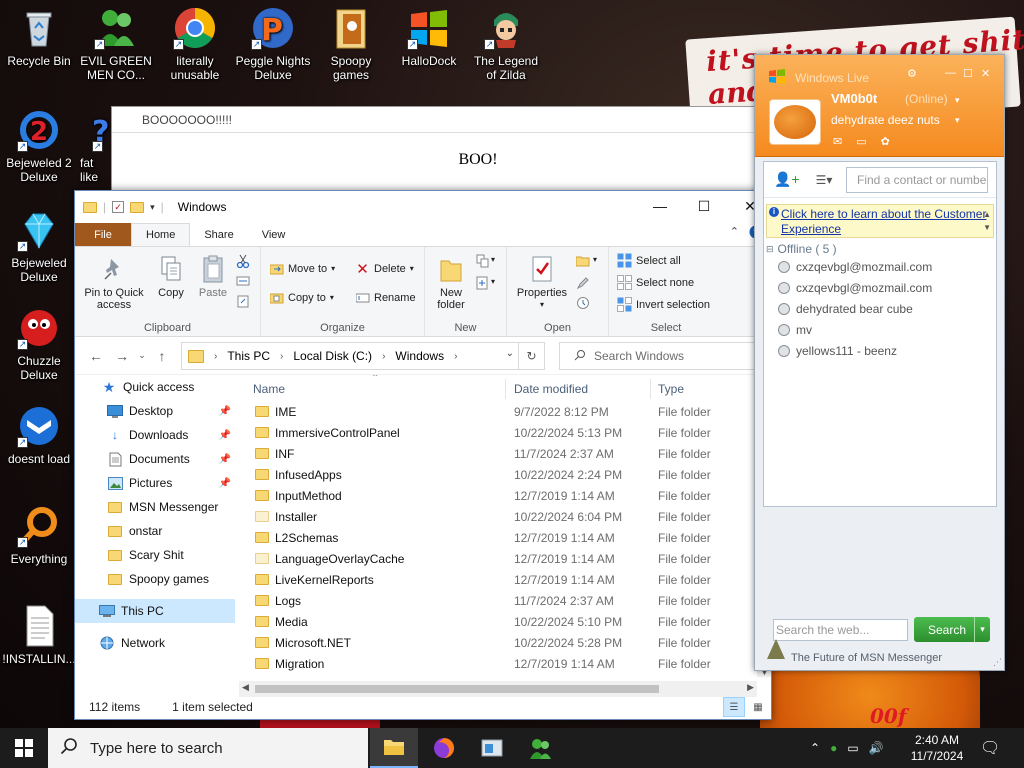 This screenshot has height=768, width=1024. What do you see at coordinates (502, 411) in the screenshot?
I see `table-row: IME 9/7/2022 8:12 PM File folder` at bounding box center [502, 411].